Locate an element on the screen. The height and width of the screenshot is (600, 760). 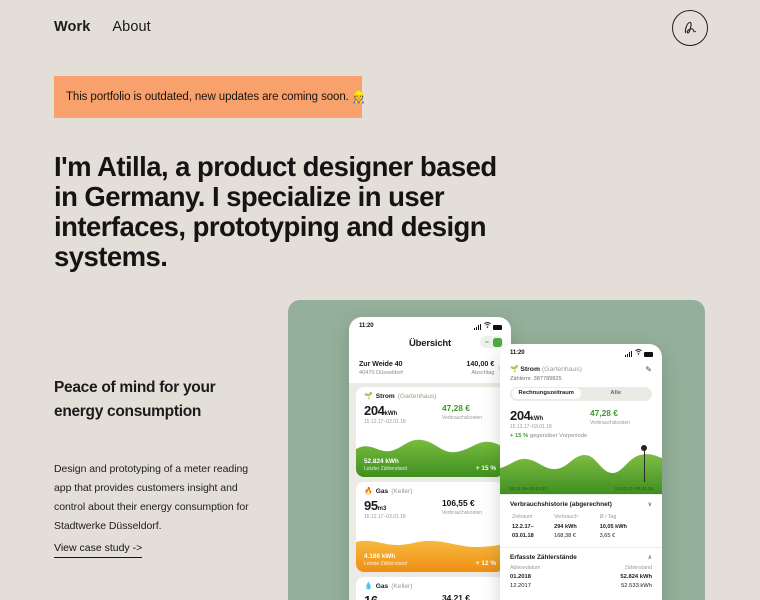
monogram-logo-icon is located at coordinates (690, 28).